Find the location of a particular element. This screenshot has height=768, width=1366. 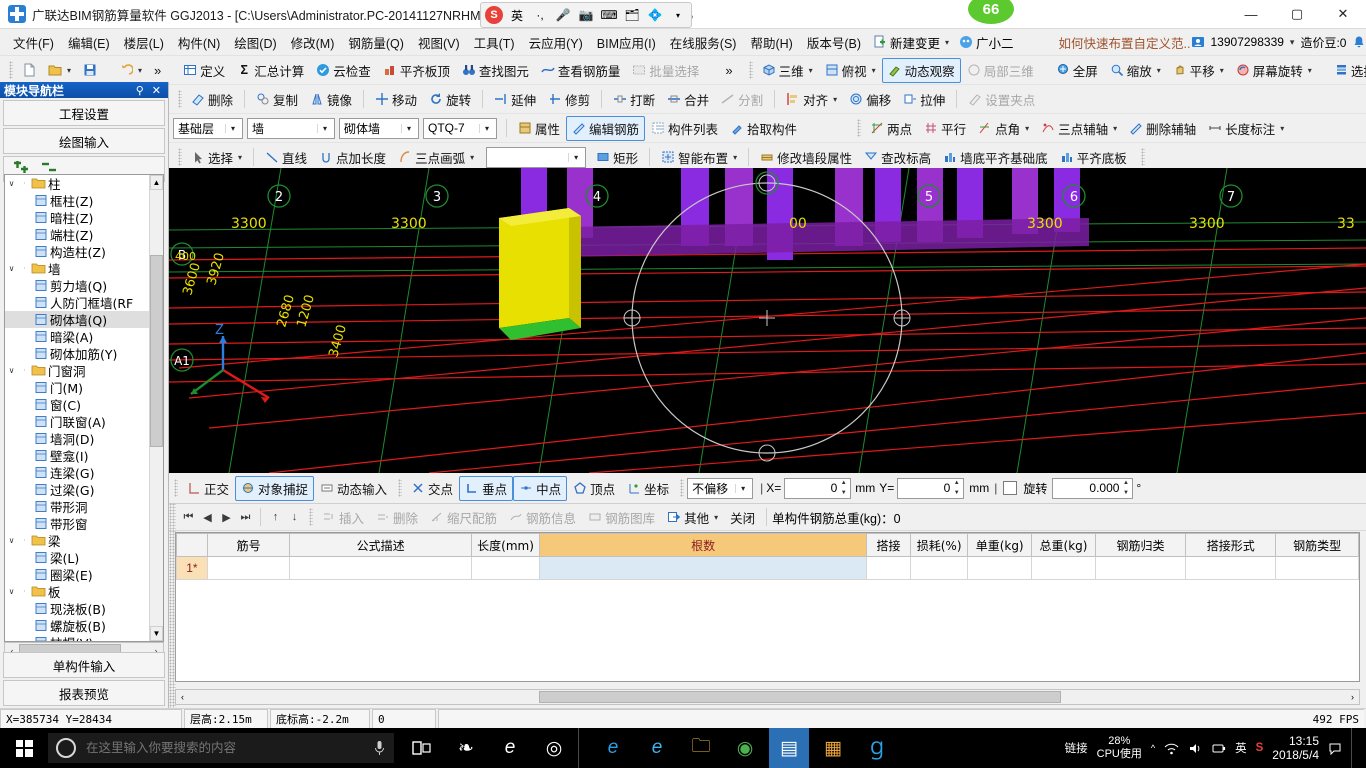

move-button: 移动 is located at coordinates (396, 99).